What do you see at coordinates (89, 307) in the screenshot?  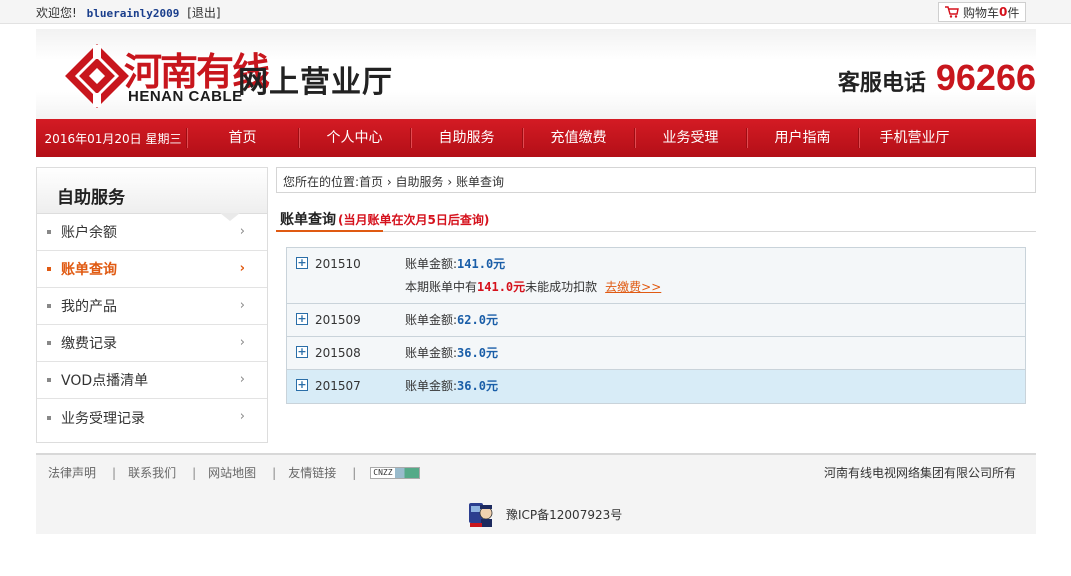 I see `sidebar-item-label: 我的产品` at bounding box center [89, 307].